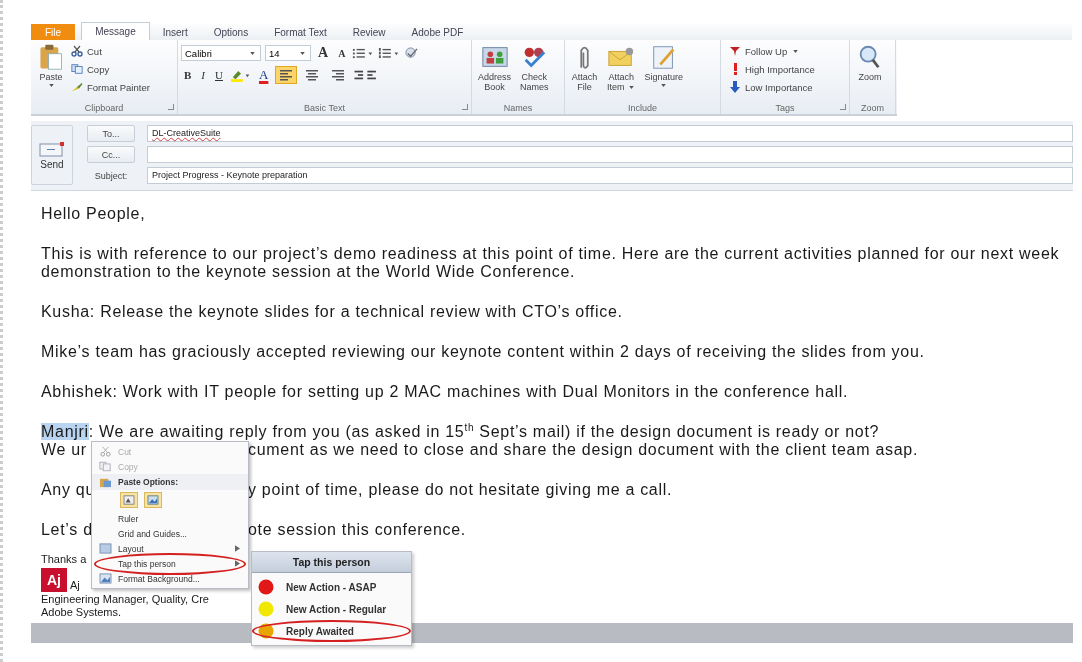 The width and height of the screenshot is (1082, 662). I want to click on italic-button: I, so click(203, 75).